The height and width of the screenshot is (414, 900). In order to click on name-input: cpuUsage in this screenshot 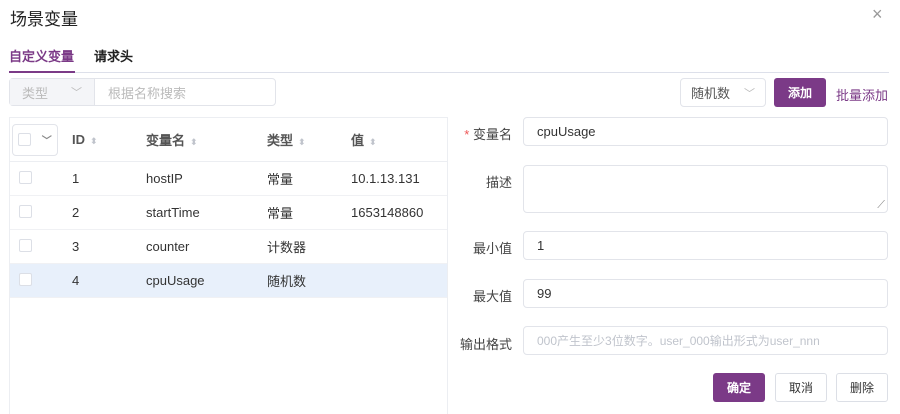, I will do `click(705, 131)`.